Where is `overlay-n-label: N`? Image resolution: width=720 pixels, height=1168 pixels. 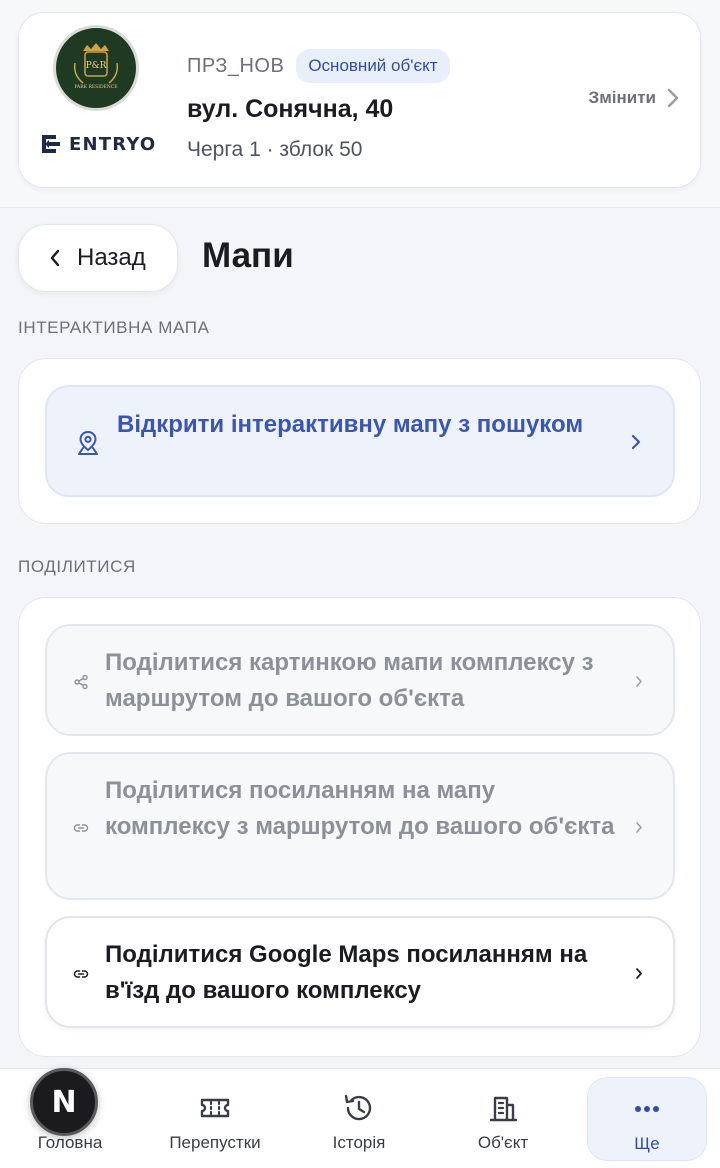
overlay-n-label: N is located at coordinates (64, 1102).